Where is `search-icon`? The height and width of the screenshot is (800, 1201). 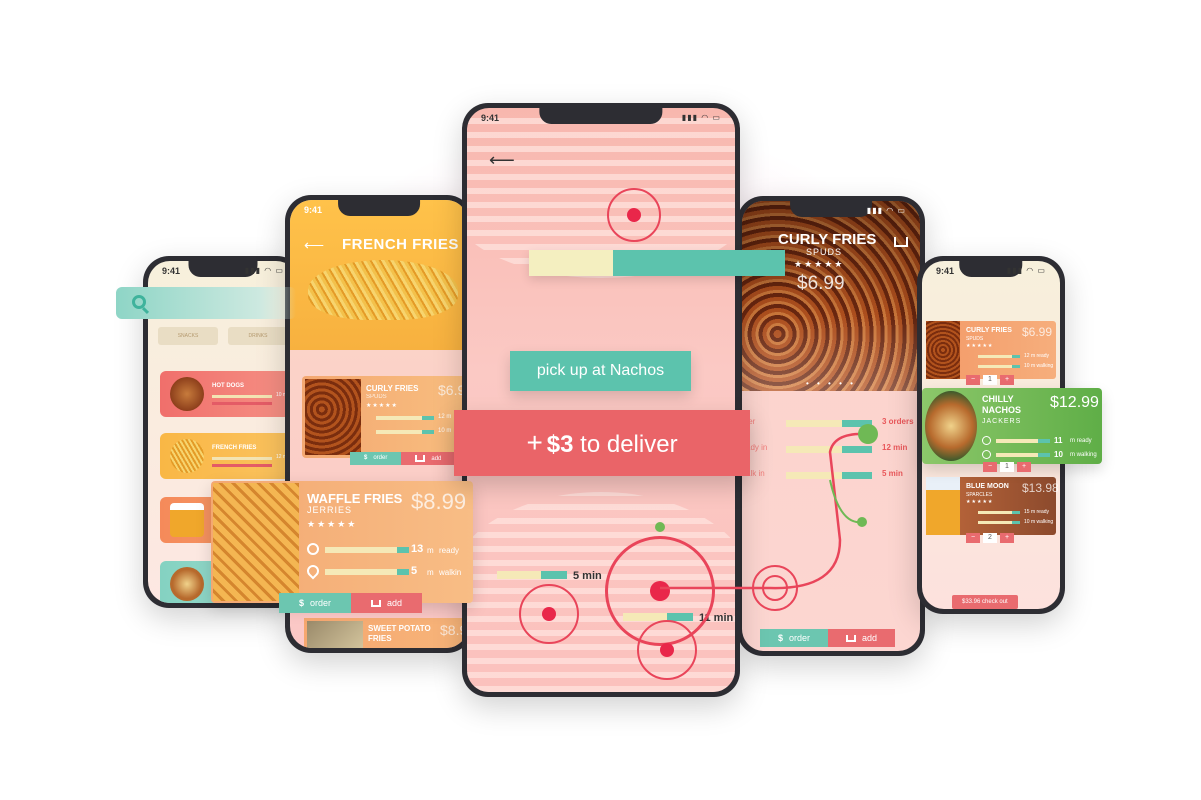
search-icon is located at coordinates (139, 302).